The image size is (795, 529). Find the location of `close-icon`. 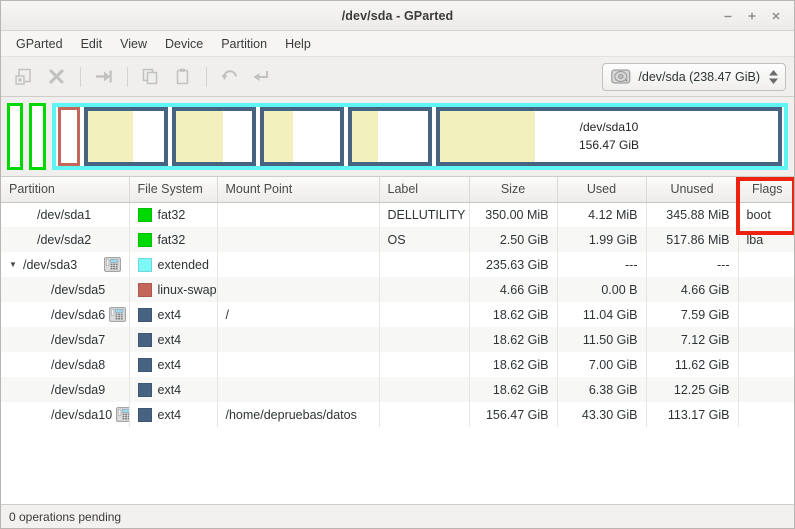

close-icon is located at coordinates (776, 16).